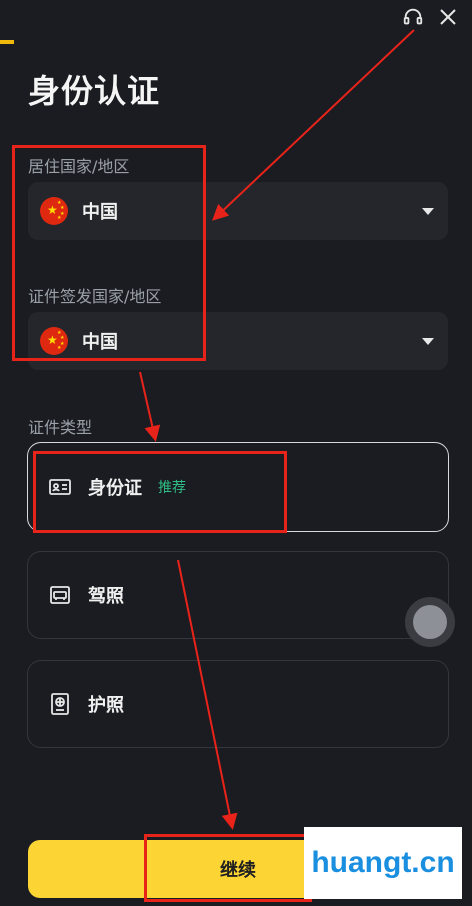  Describe the element at coordinates (238, 341) in the screenshot. I see `issuing-select: ★ ★ ★ ★ ★ 中国` at that location.